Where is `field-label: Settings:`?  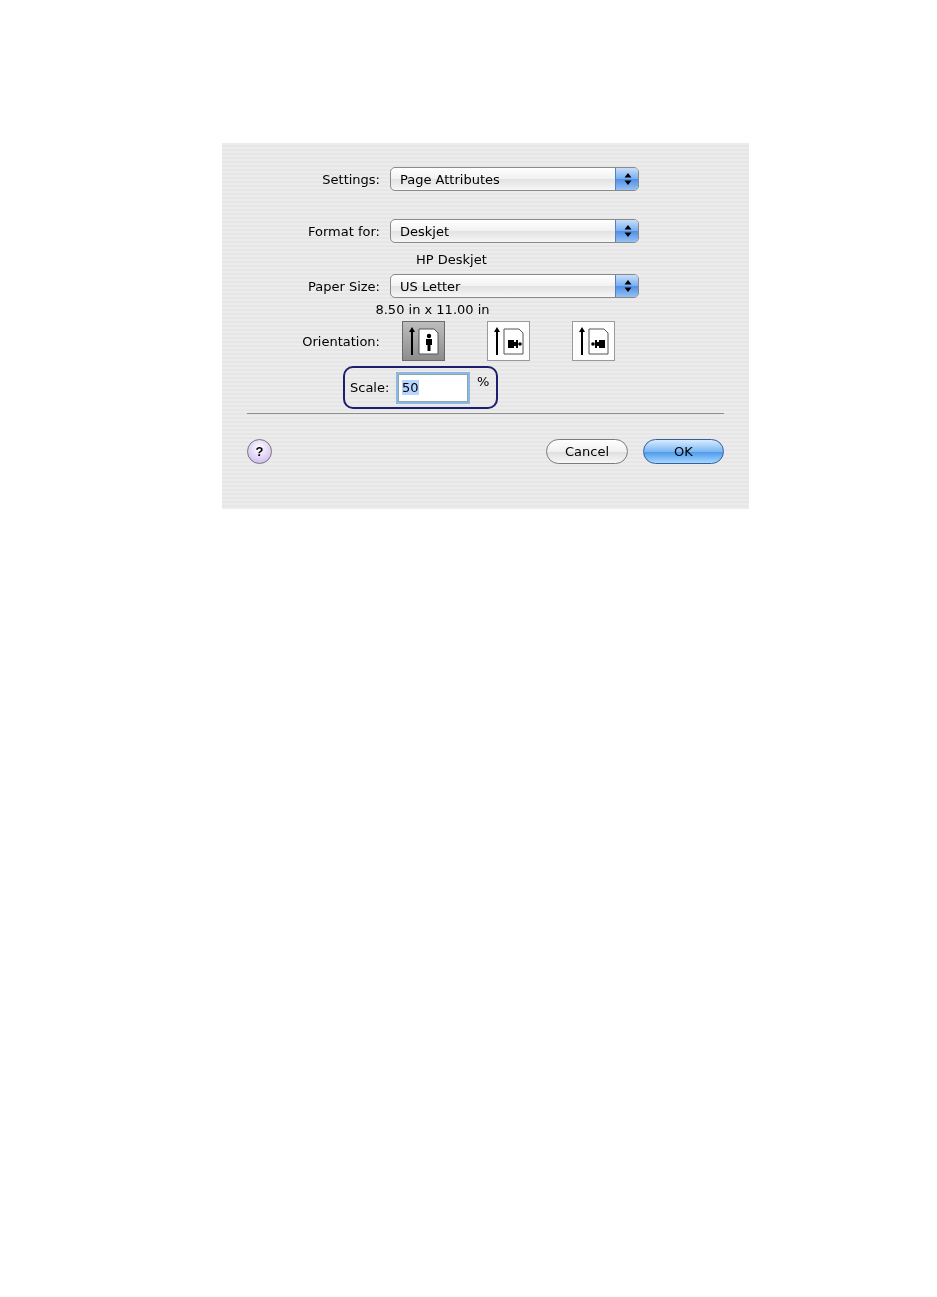
field-label: Settings: is located at coordinates (351, 179).